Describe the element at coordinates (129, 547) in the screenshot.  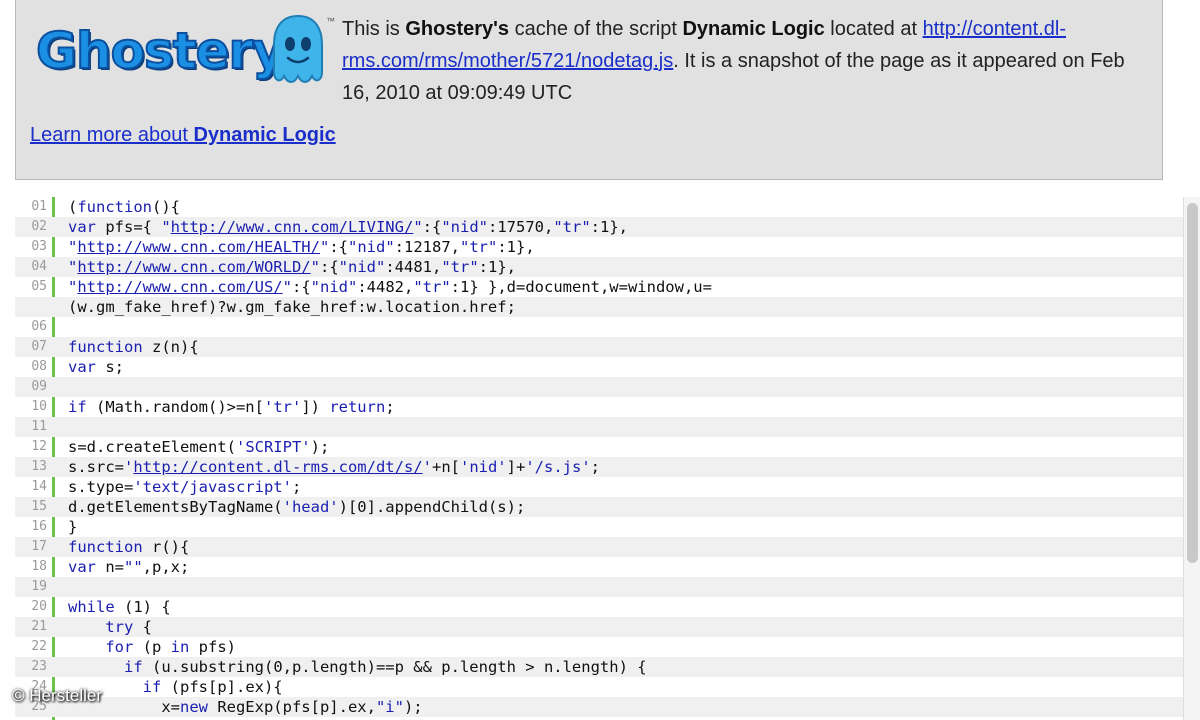
I see `line-text: function r(){` at that location.